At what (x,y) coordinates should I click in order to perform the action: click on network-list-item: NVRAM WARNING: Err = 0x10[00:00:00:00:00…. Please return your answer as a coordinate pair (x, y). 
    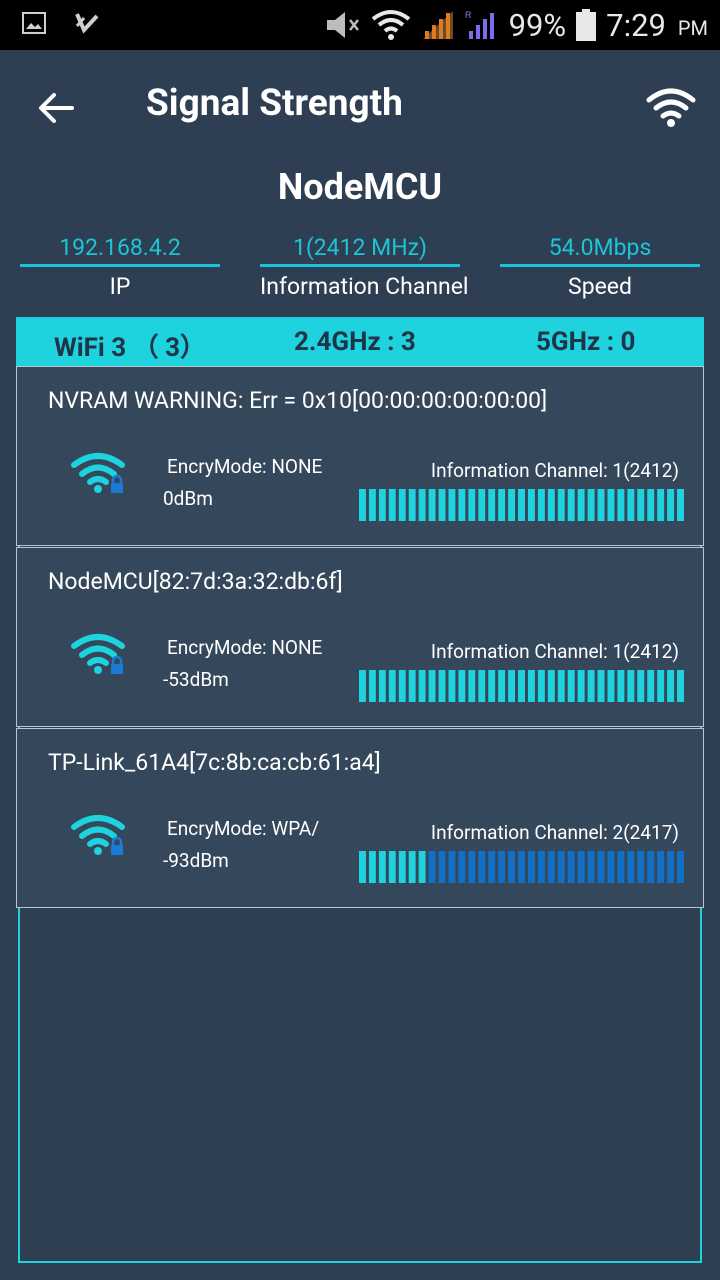
    Looking at the image, I should click on (360, 456).